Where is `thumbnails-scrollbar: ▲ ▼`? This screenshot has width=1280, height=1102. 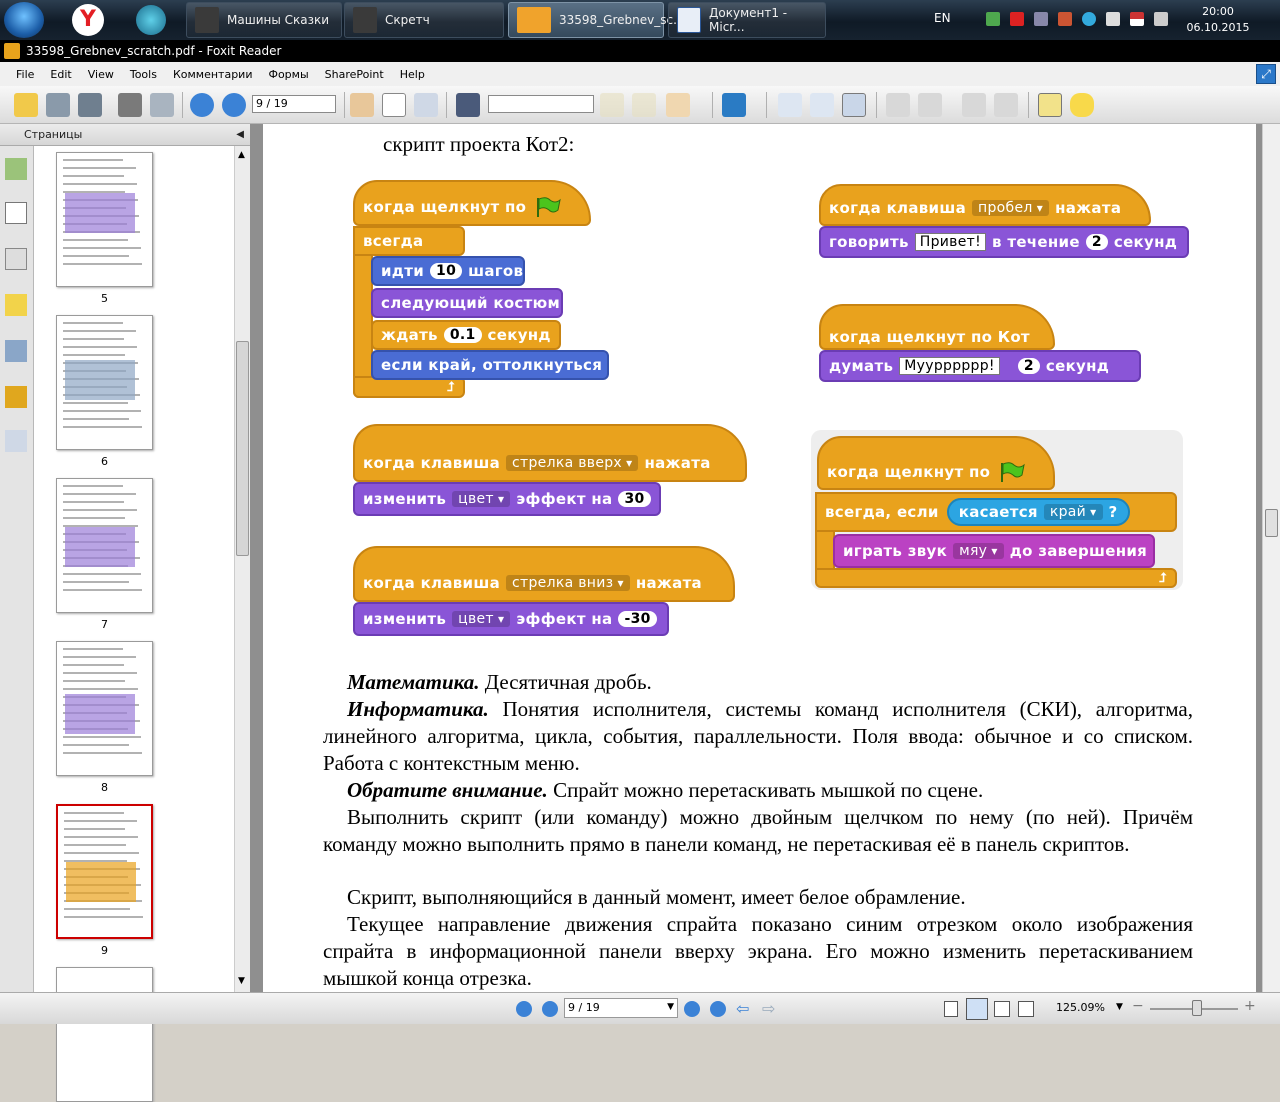
thumbnails-scrollbar: ▲ ▼ is located at coordinates (242, 569).